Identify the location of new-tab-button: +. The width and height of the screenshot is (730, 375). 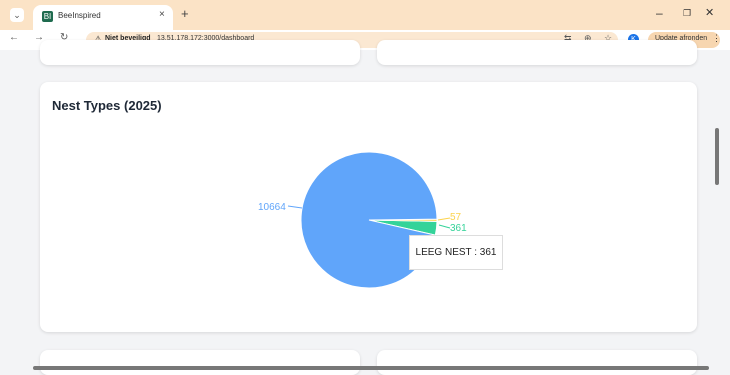
(185, 13).